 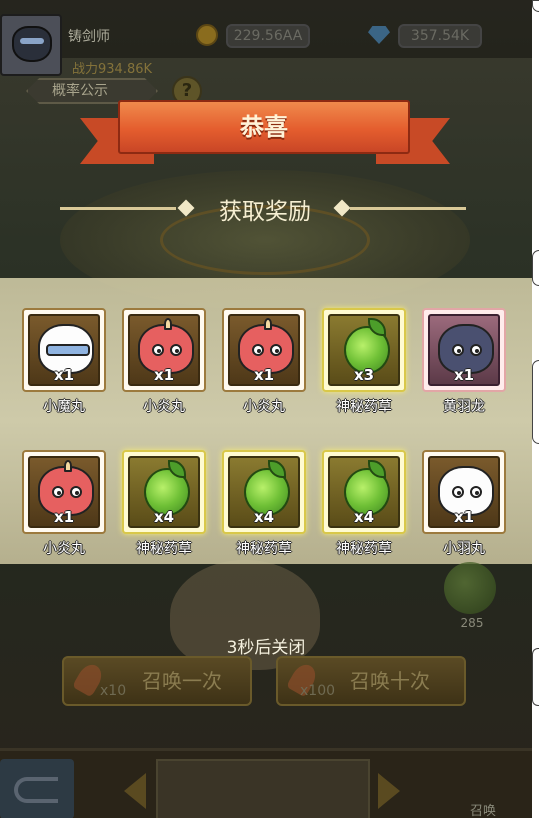 What do you see at coordinates (113, 691) in the screenshot?
I see `summon-once-cost: x10` at bounding box center [113, 691].